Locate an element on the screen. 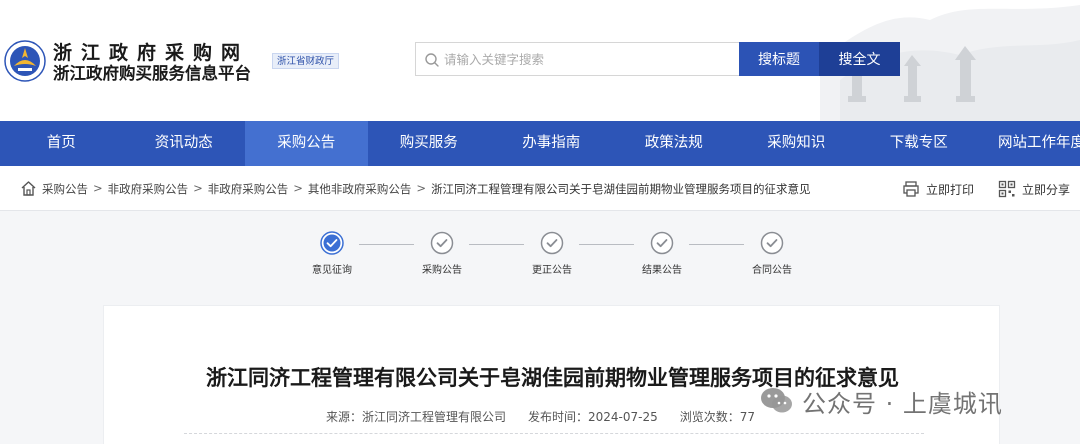 Image resolution: width=1080 pixels, height=444 pixels. print-label: 立即打印 is located at coordinates (950, 189).